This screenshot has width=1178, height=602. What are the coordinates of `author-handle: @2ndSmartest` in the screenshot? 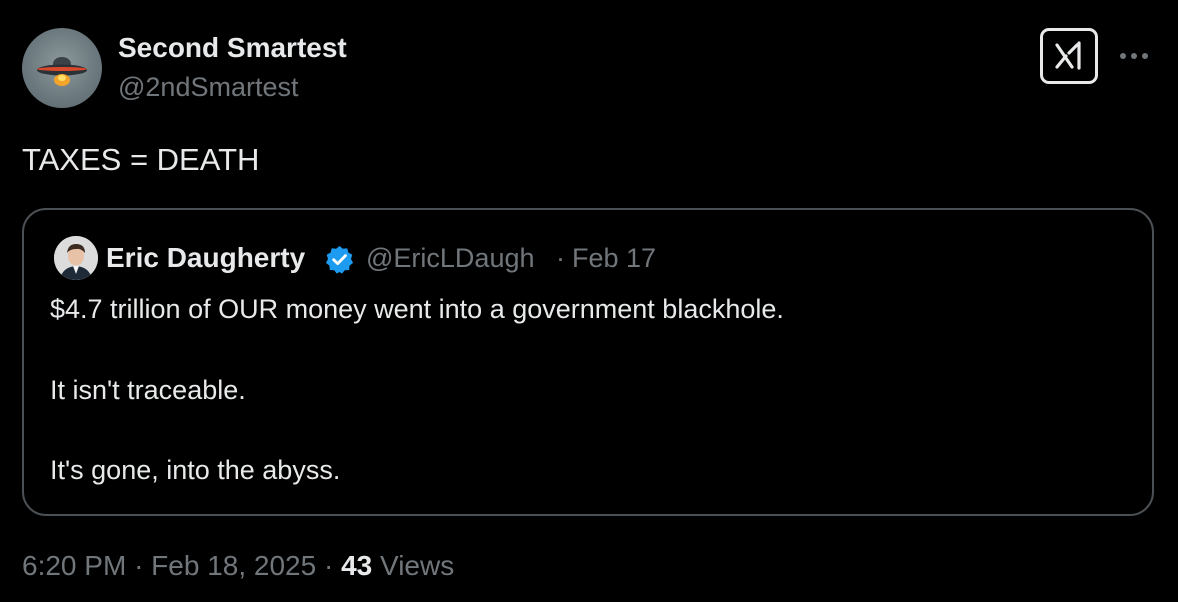 It's located at (208, 87).